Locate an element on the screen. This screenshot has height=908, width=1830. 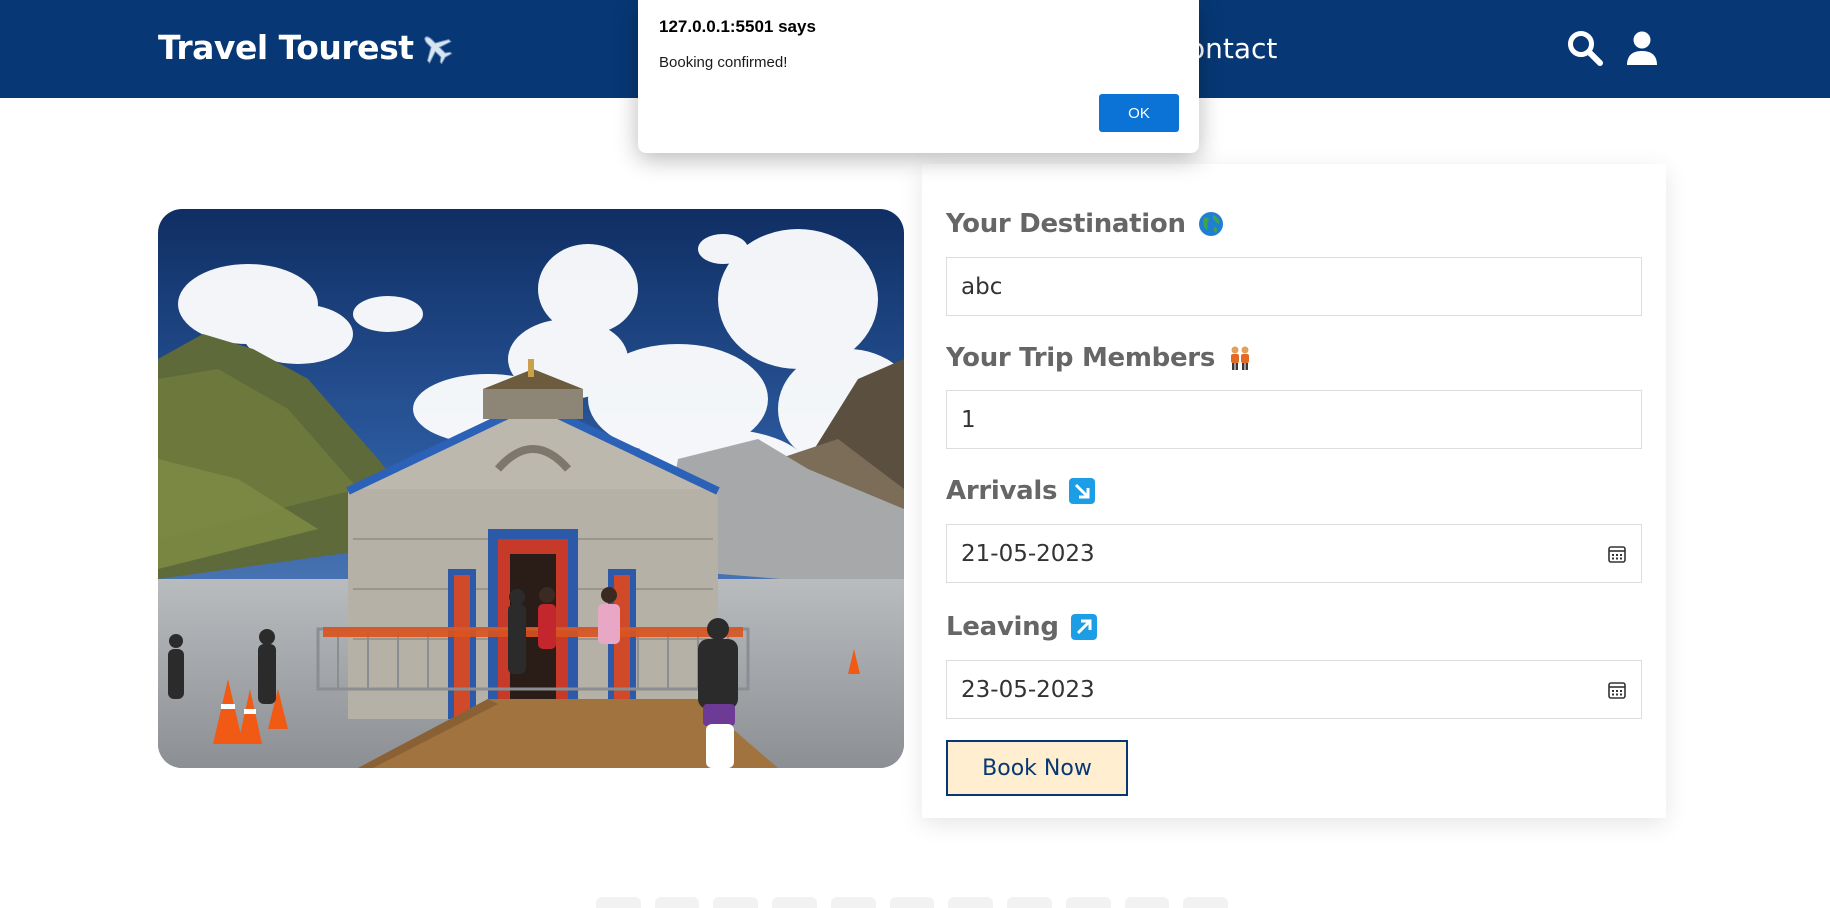
arrivals-date-input: 21-05-2023 is located at coordinates (1294, 553).